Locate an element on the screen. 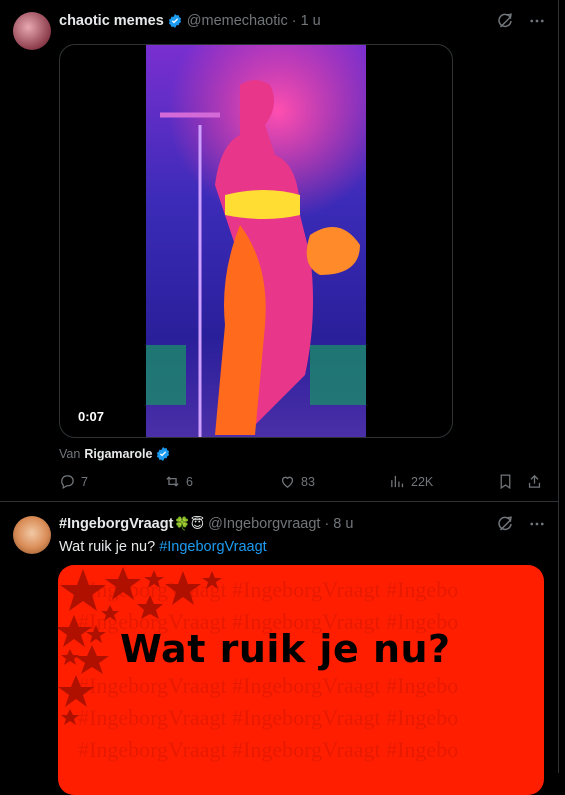 The image size is (565, 795). timestamp: · 8 u is located at coordinates (338, 524).